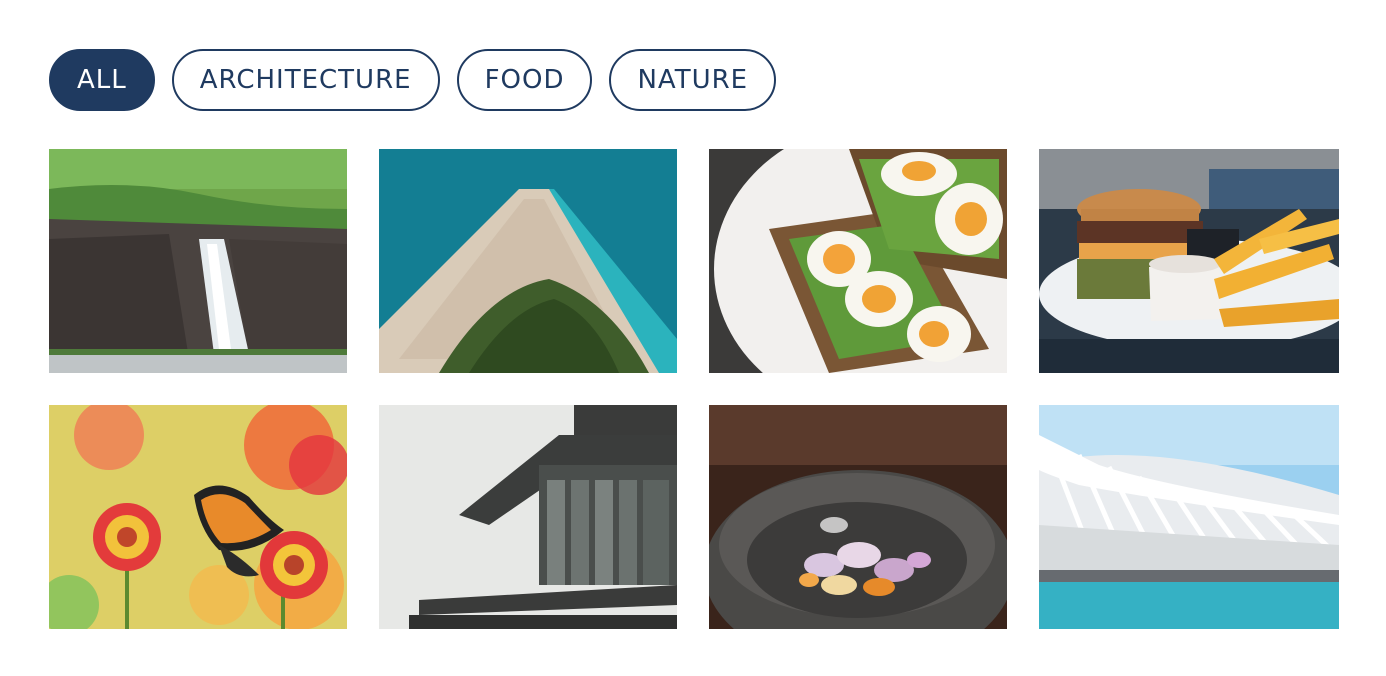 The image size is (1386, 676). What do you see at coordinates (858, 517) in the screenshot?
I see `gallery-image-mortar` at bounding box center [858, 517].